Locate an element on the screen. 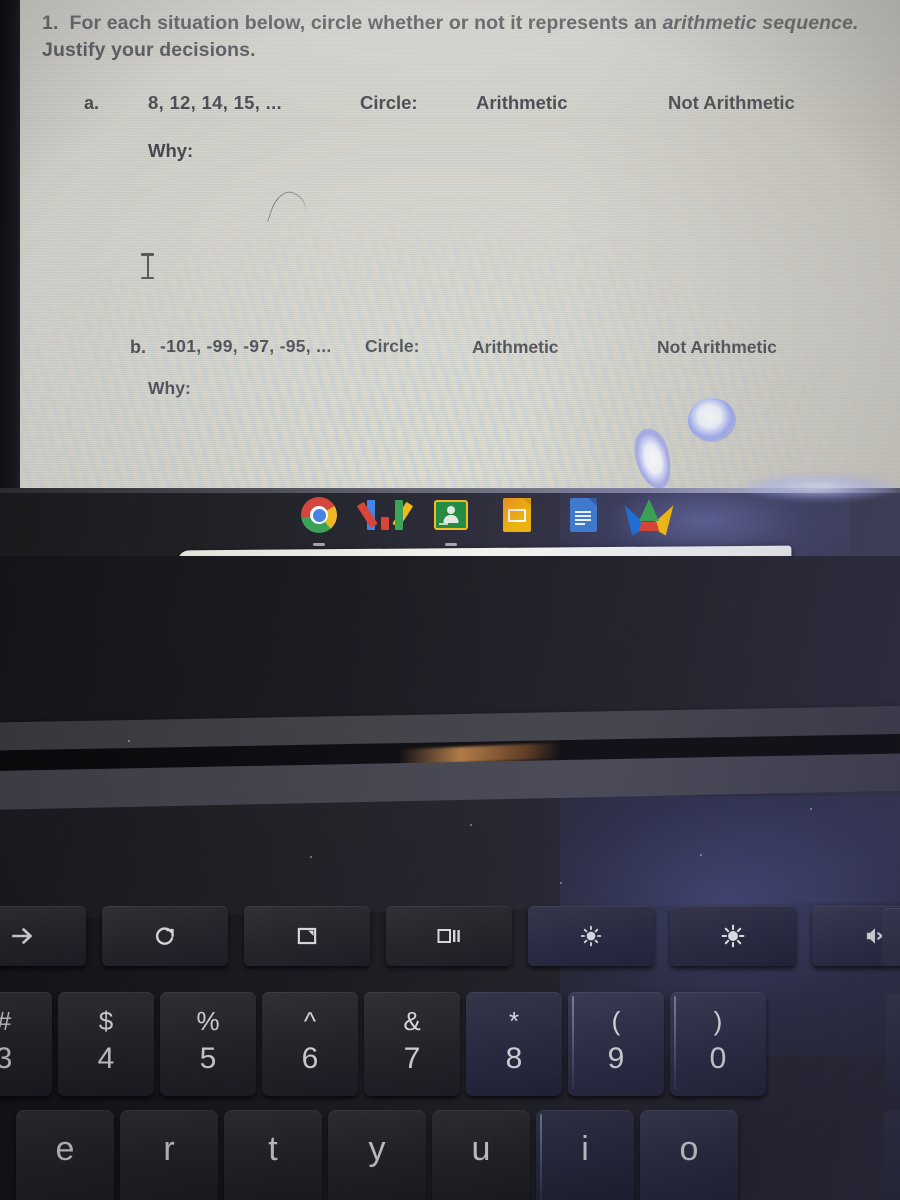  shelf-item-classroom is located at coordinates (451, 521).